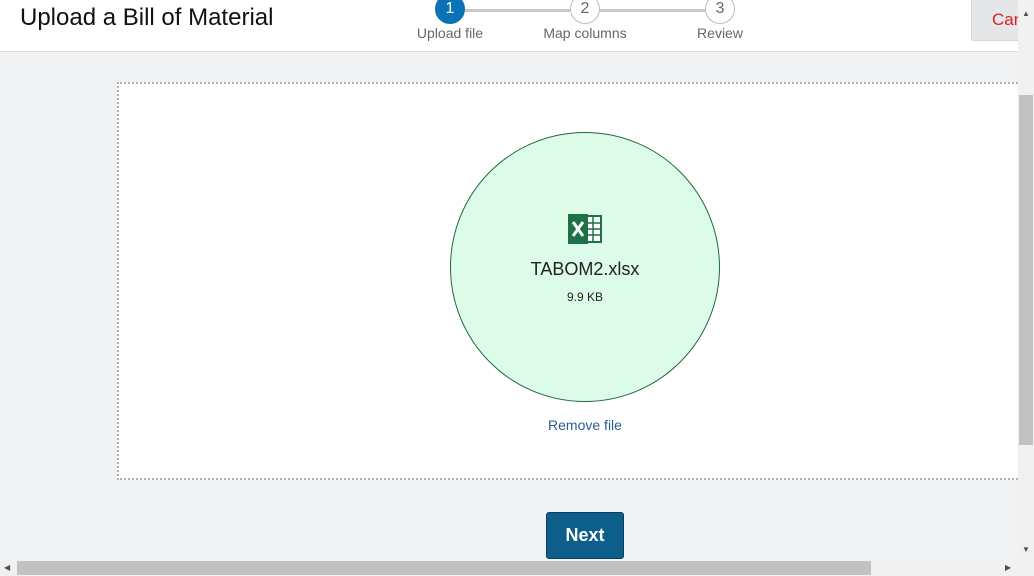 This screenshot has width=1034, height=576. I want to click on file-size: 9.9 KB, so click(585, 297).